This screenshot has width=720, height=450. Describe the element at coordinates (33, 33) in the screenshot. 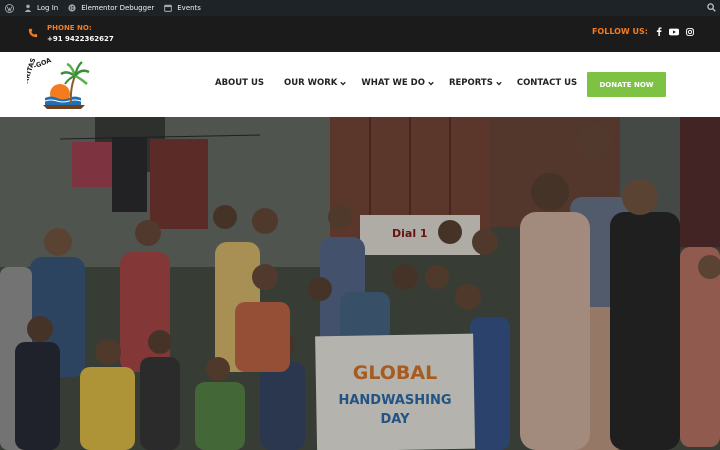

I see `phone-icon` at that location.